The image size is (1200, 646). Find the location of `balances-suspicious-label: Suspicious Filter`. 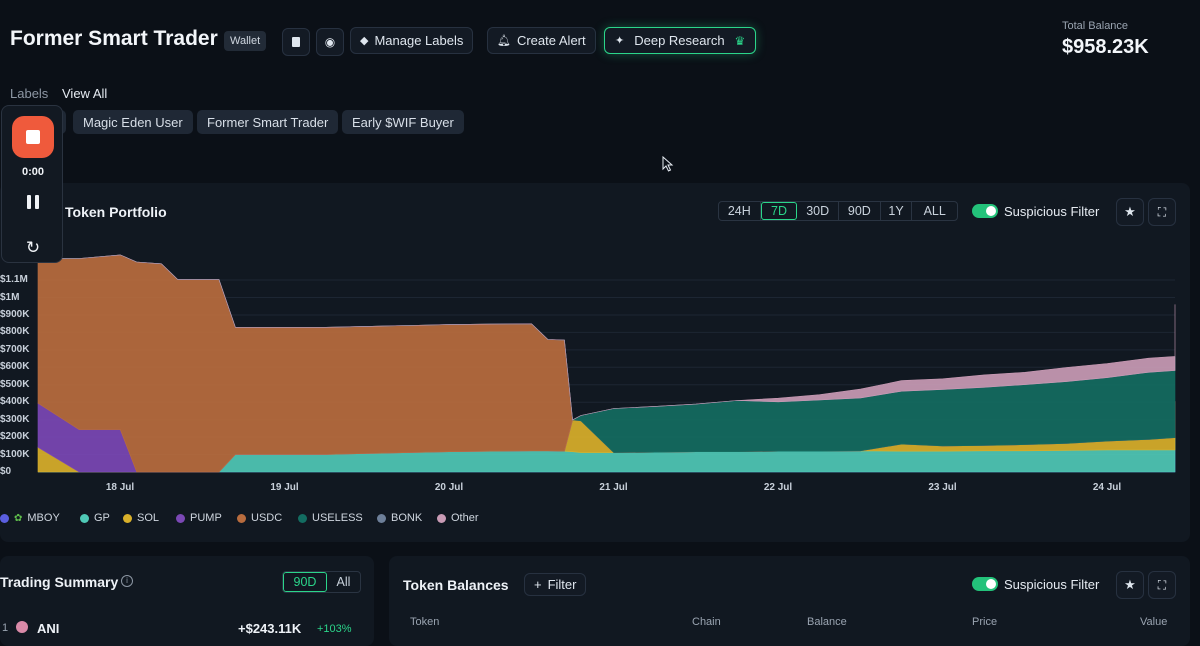

balances-suspicious-label: Suspicious Filter is located at coordinates (1052, 584).